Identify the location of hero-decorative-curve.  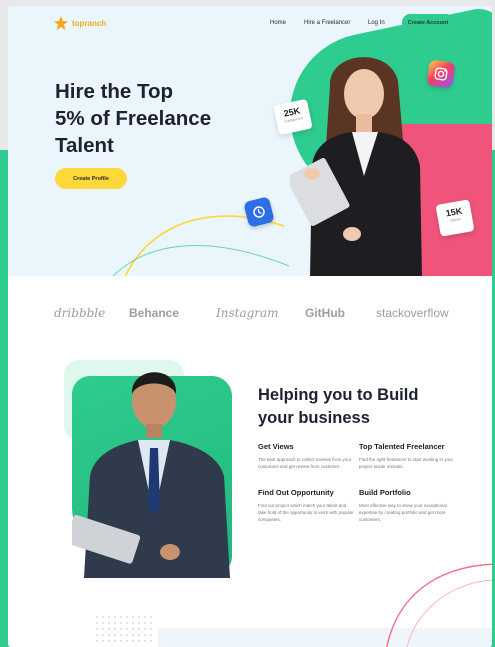
(201, 245).